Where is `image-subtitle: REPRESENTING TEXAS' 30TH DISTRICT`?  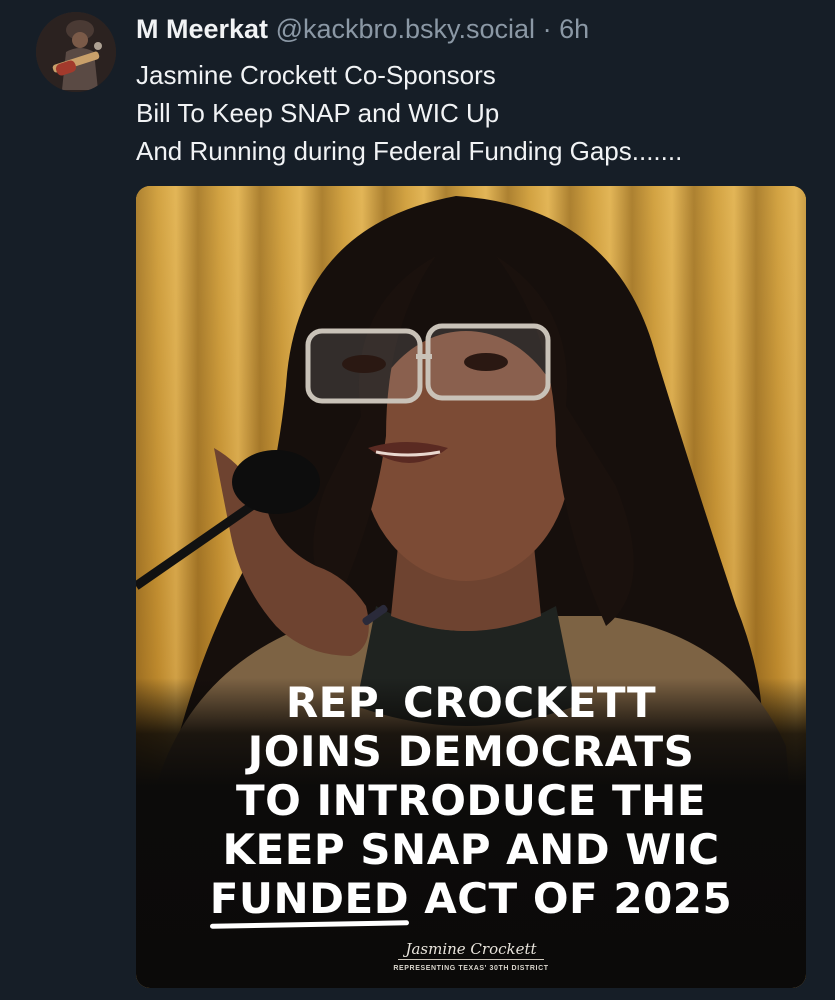 image-subtitle: REPRESENTING TEXAS' 30TH DISTRICT is located at coordinates (471, 968).